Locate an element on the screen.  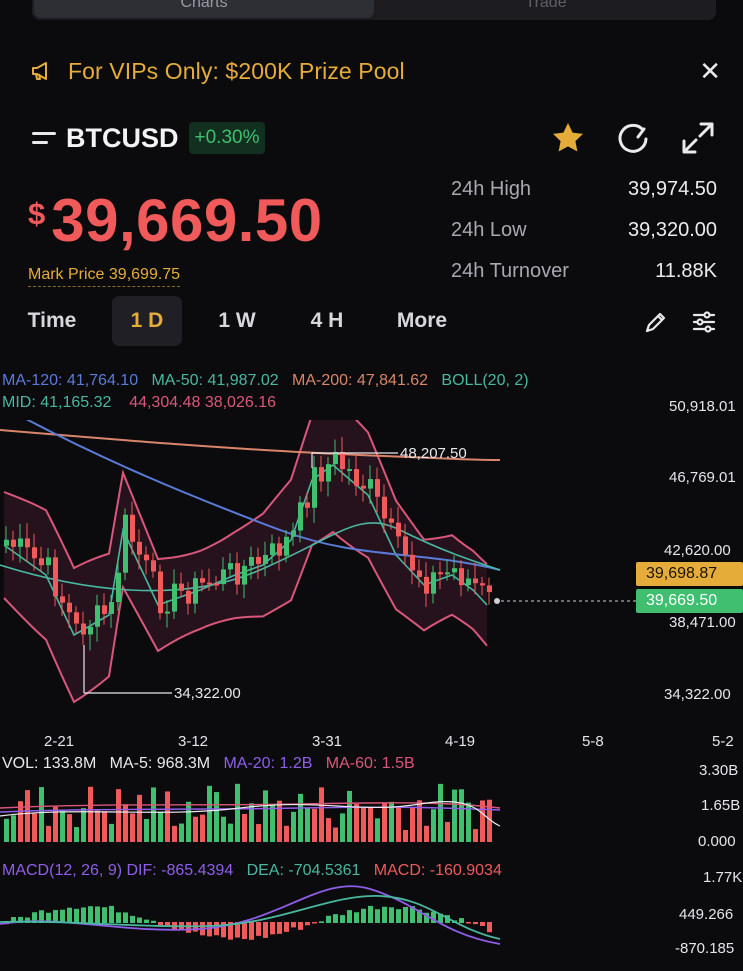
stat-label: 24h Low is located at coordinates (489, 230).